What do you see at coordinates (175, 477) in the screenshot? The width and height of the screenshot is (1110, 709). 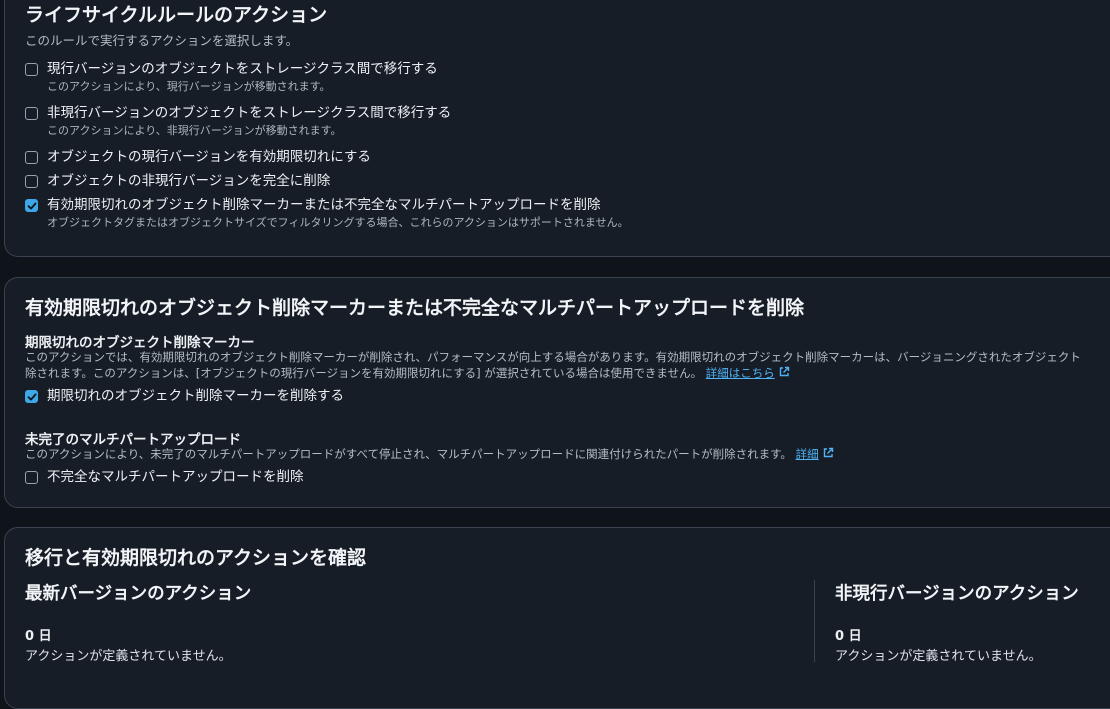 I see `option-label: 不完全なマルチパートアップロードを削除` at bounding box center [175, 477].